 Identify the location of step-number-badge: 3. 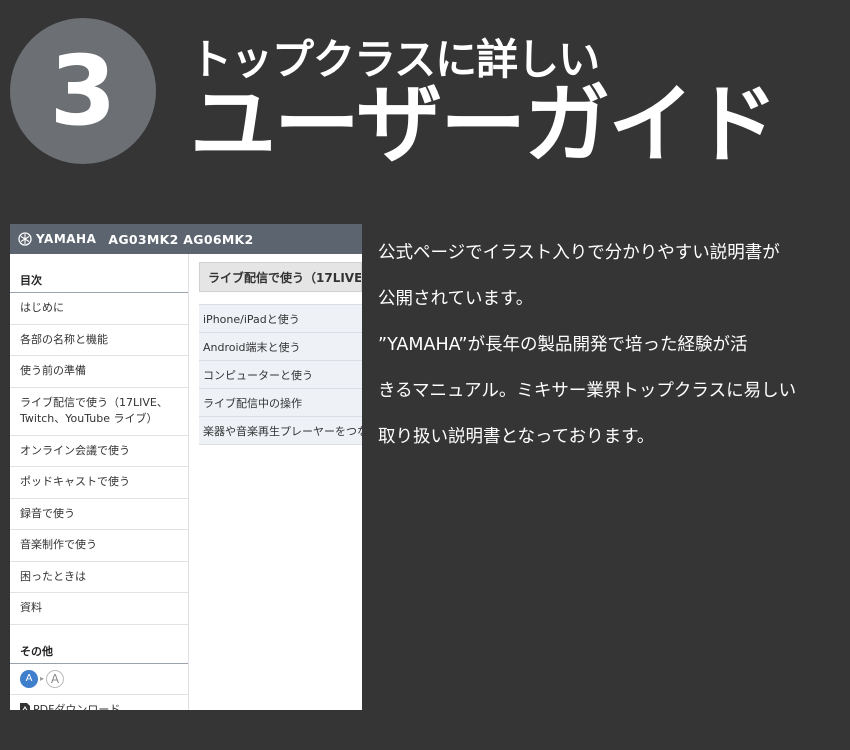
(83, 91).